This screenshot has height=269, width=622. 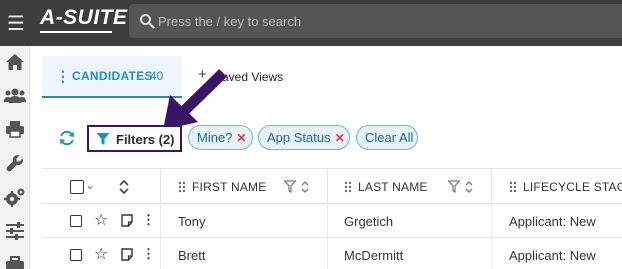 I want to click on filter-chip-mine: Mine? ✕, so click(x=220, y=137).